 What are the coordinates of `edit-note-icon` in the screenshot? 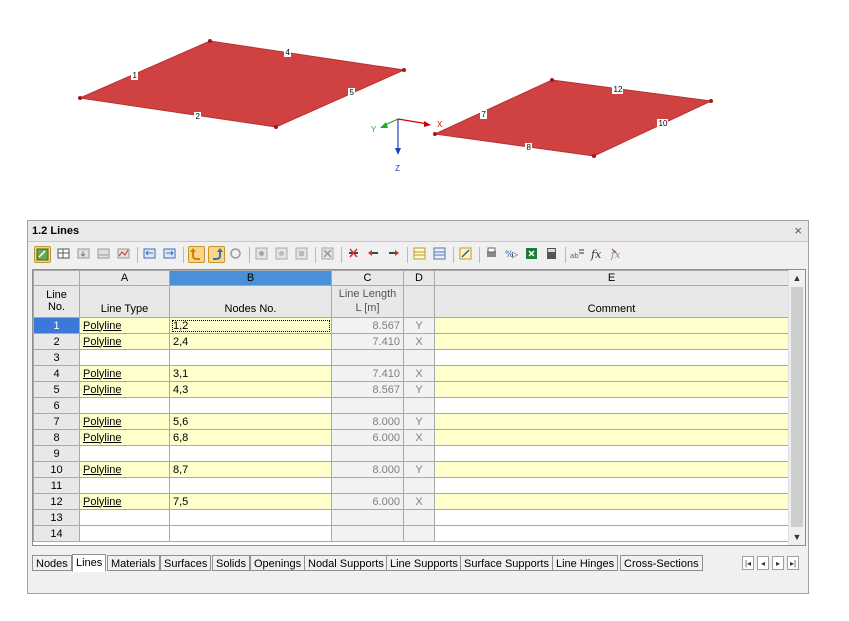 It's located at (466, 254).